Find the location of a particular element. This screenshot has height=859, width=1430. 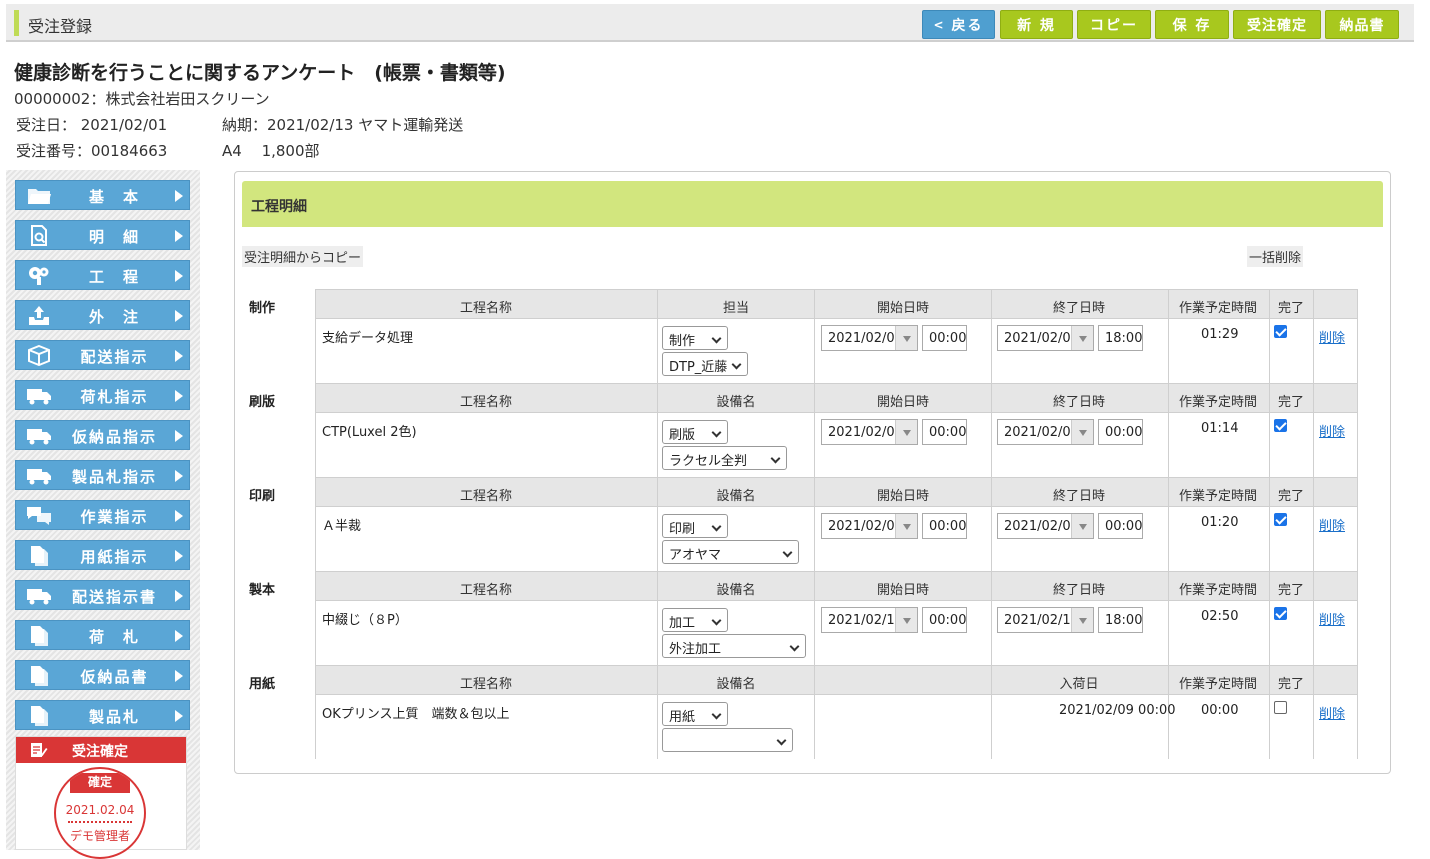

end-date-input: 2021/02/12 is located at coordinates (1045, 620).